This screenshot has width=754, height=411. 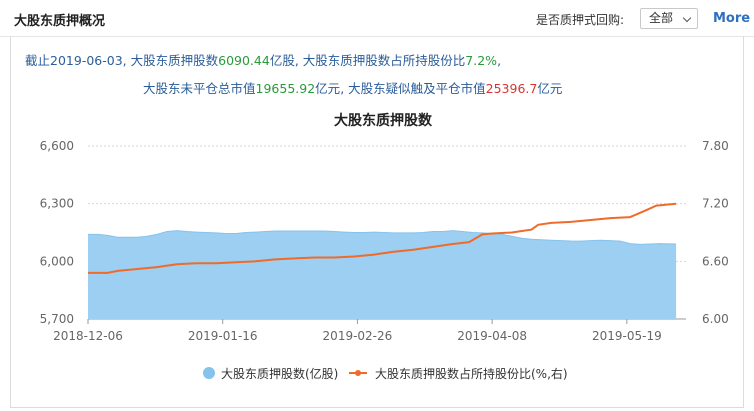 What do you see at coordinates (57, 146) in the screenshot?
I see `y-left-tick-label: 6,600` at bounding box center [57, 146].